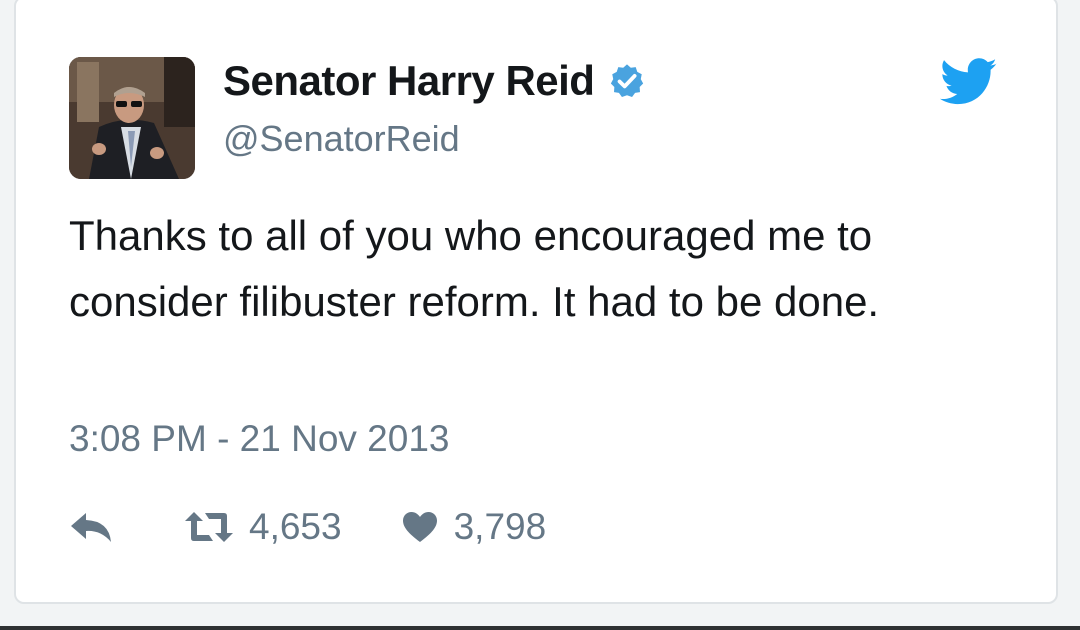 This screenshot has height=630, width=1080. What do you see at coordinates (209, 527) in the screenshot?
I see `retweet-icon` at bounding box center [209, 527].